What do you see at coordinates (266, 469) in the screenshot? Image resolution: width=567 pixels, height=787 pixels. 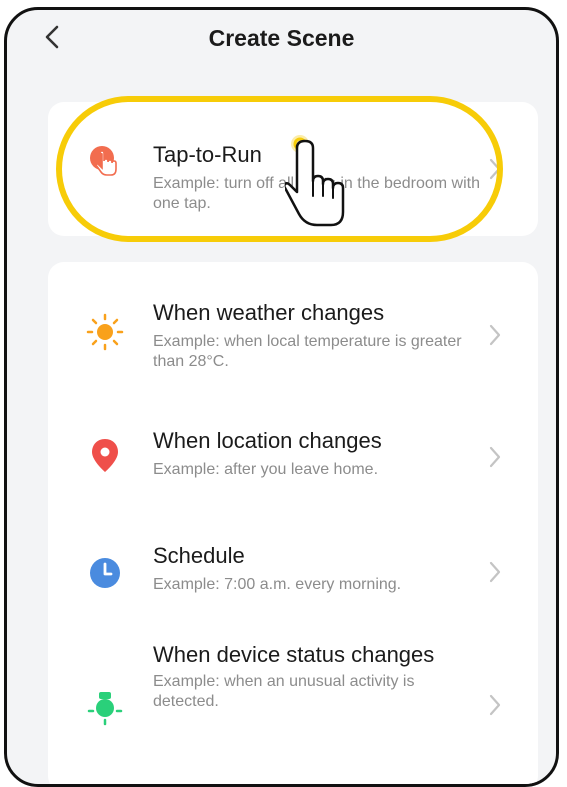 I see `location-description: Example: after you leave home.` at bounding box center [266, 469].